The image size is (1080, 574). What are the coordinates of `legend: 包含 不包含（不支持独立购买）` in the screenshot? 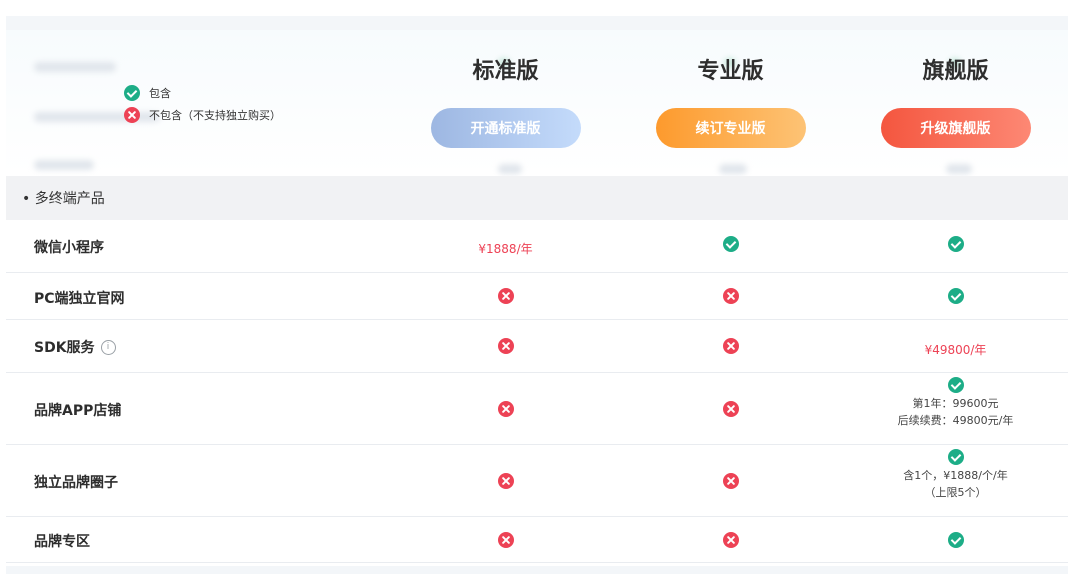 It's located at (202, 104).